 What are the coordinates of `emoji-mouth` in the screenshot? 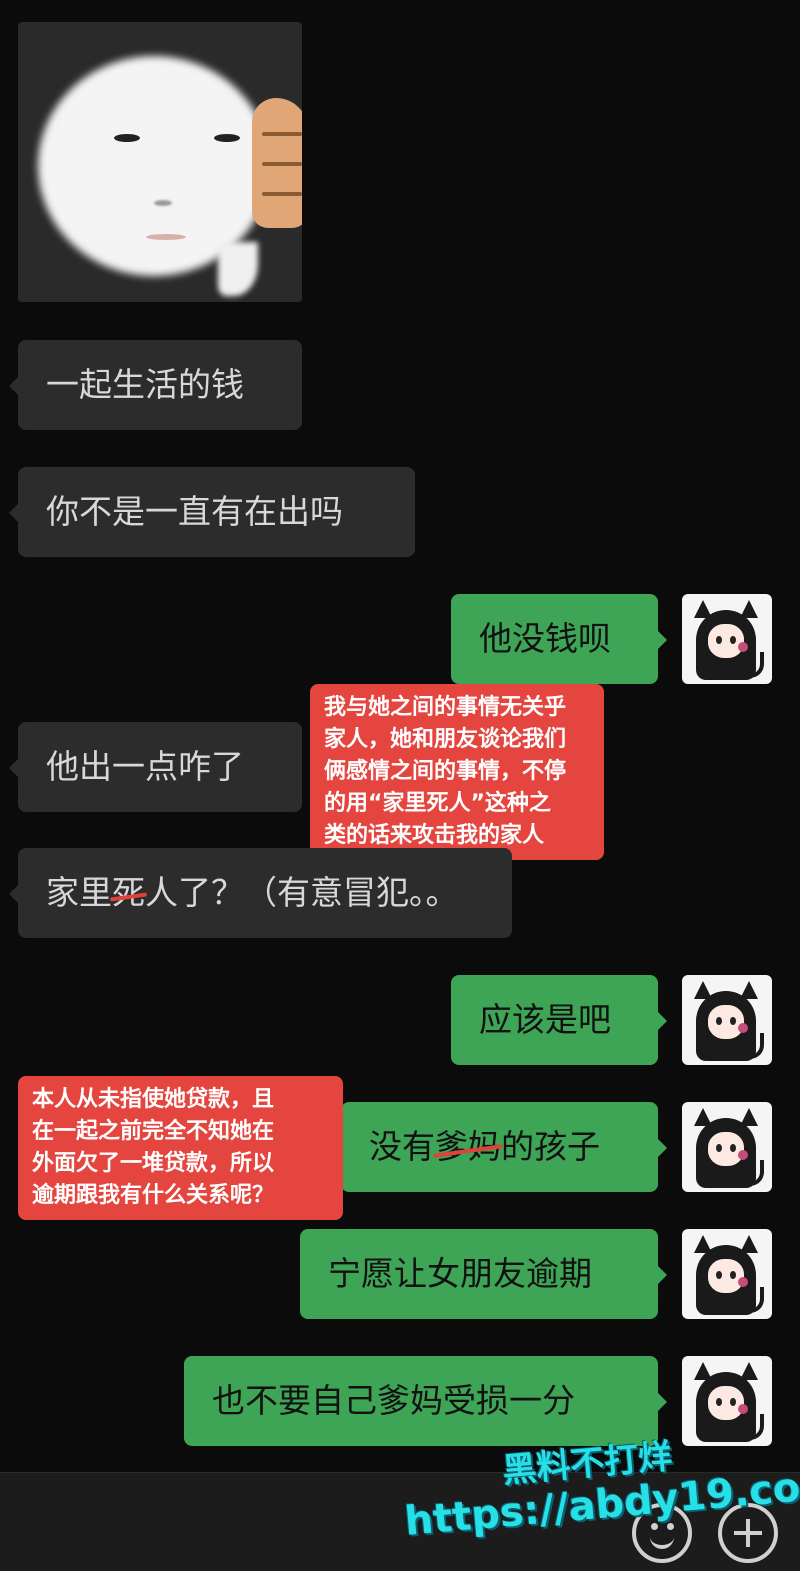 It's located at (662, 1542).